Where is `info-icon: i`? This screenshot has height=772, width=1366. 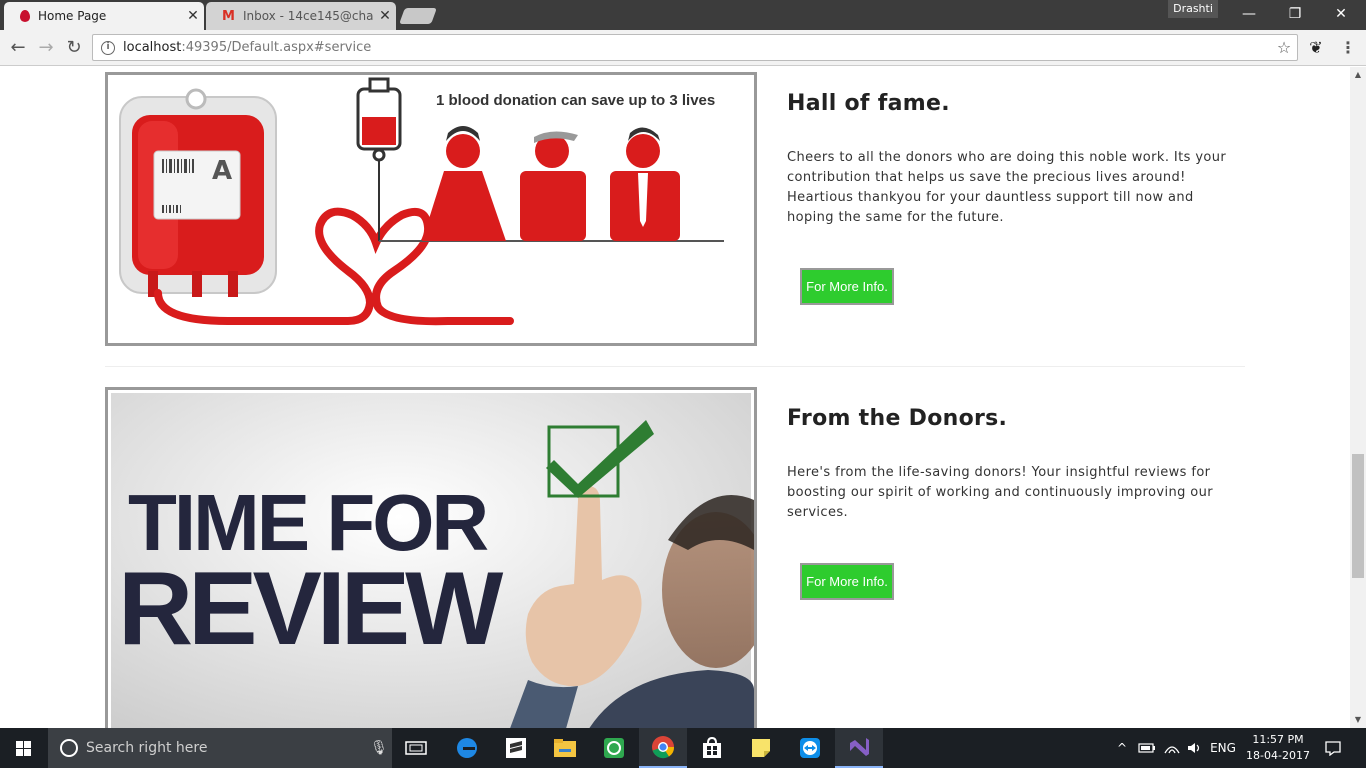 info-icon: i is located at coordinates (108, 47).